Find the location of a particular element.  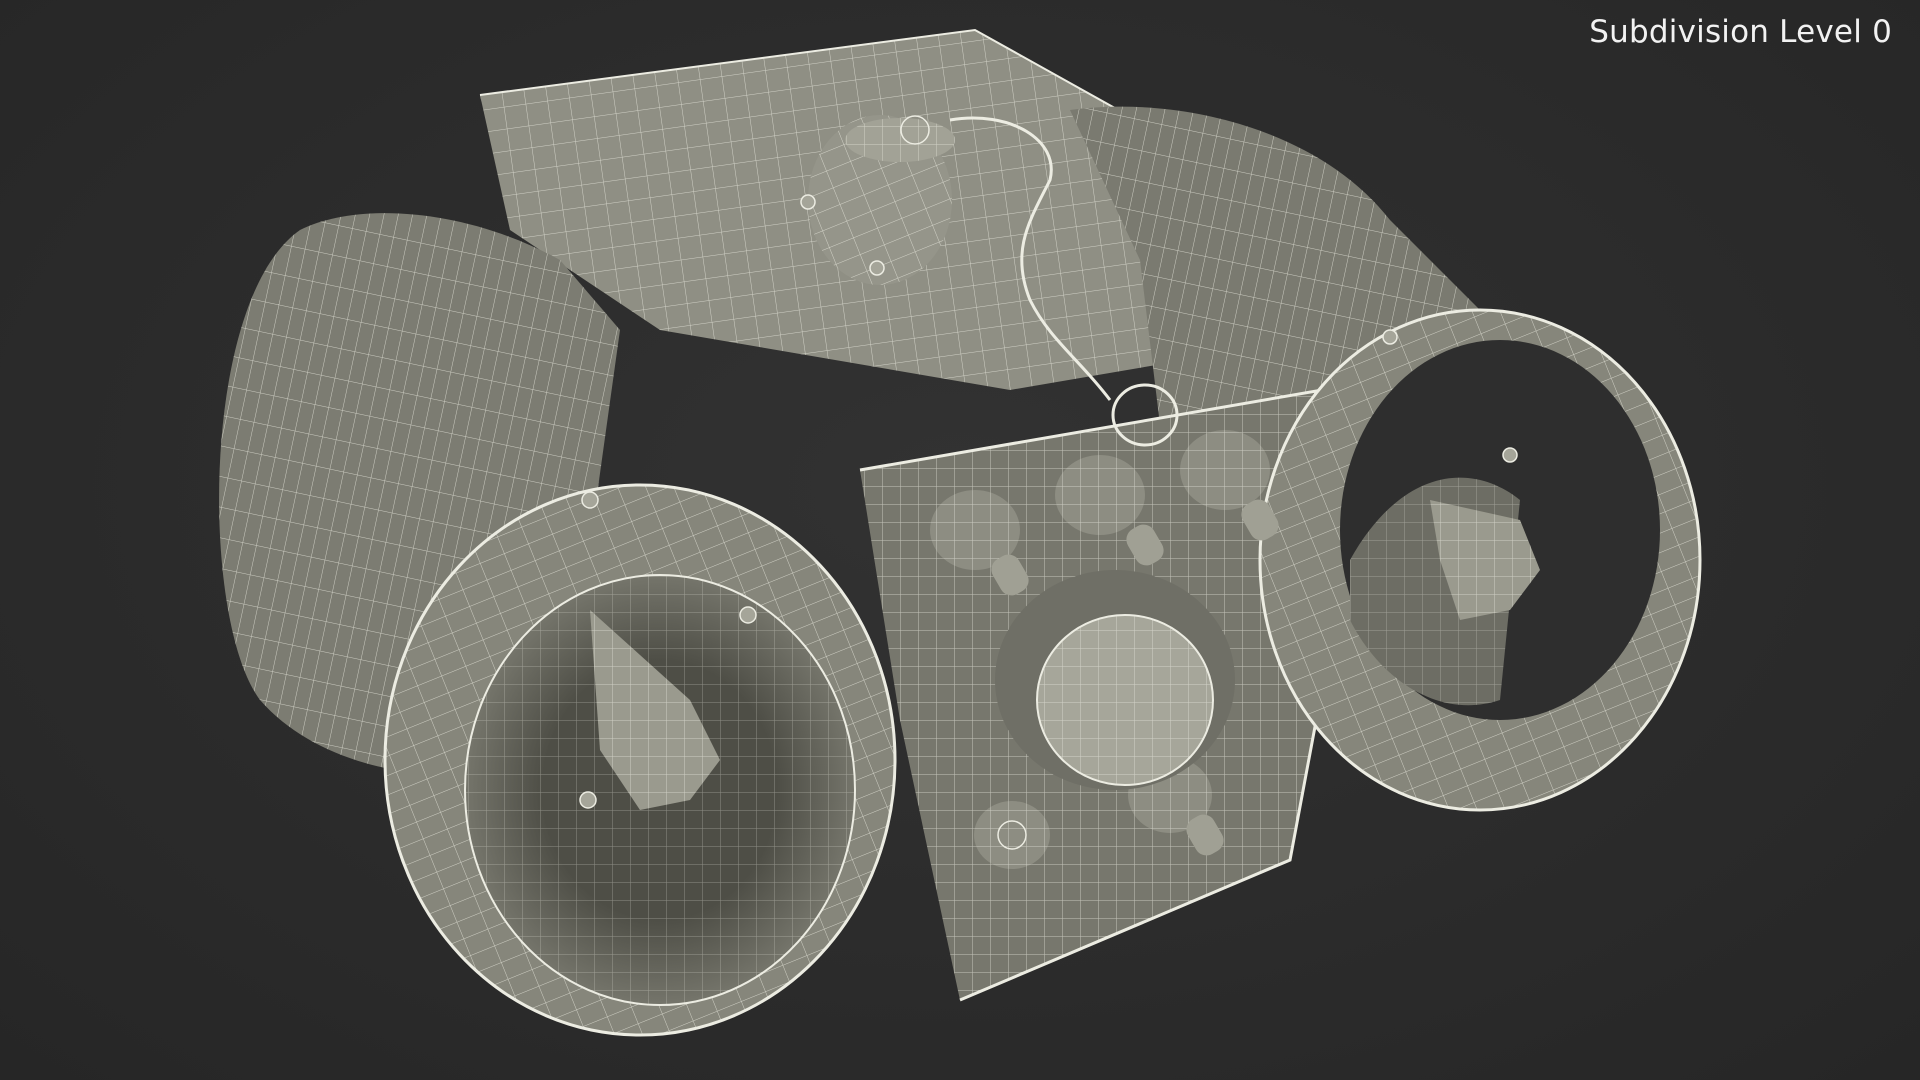

indicator-lens is located at coordinates (1012, 835).